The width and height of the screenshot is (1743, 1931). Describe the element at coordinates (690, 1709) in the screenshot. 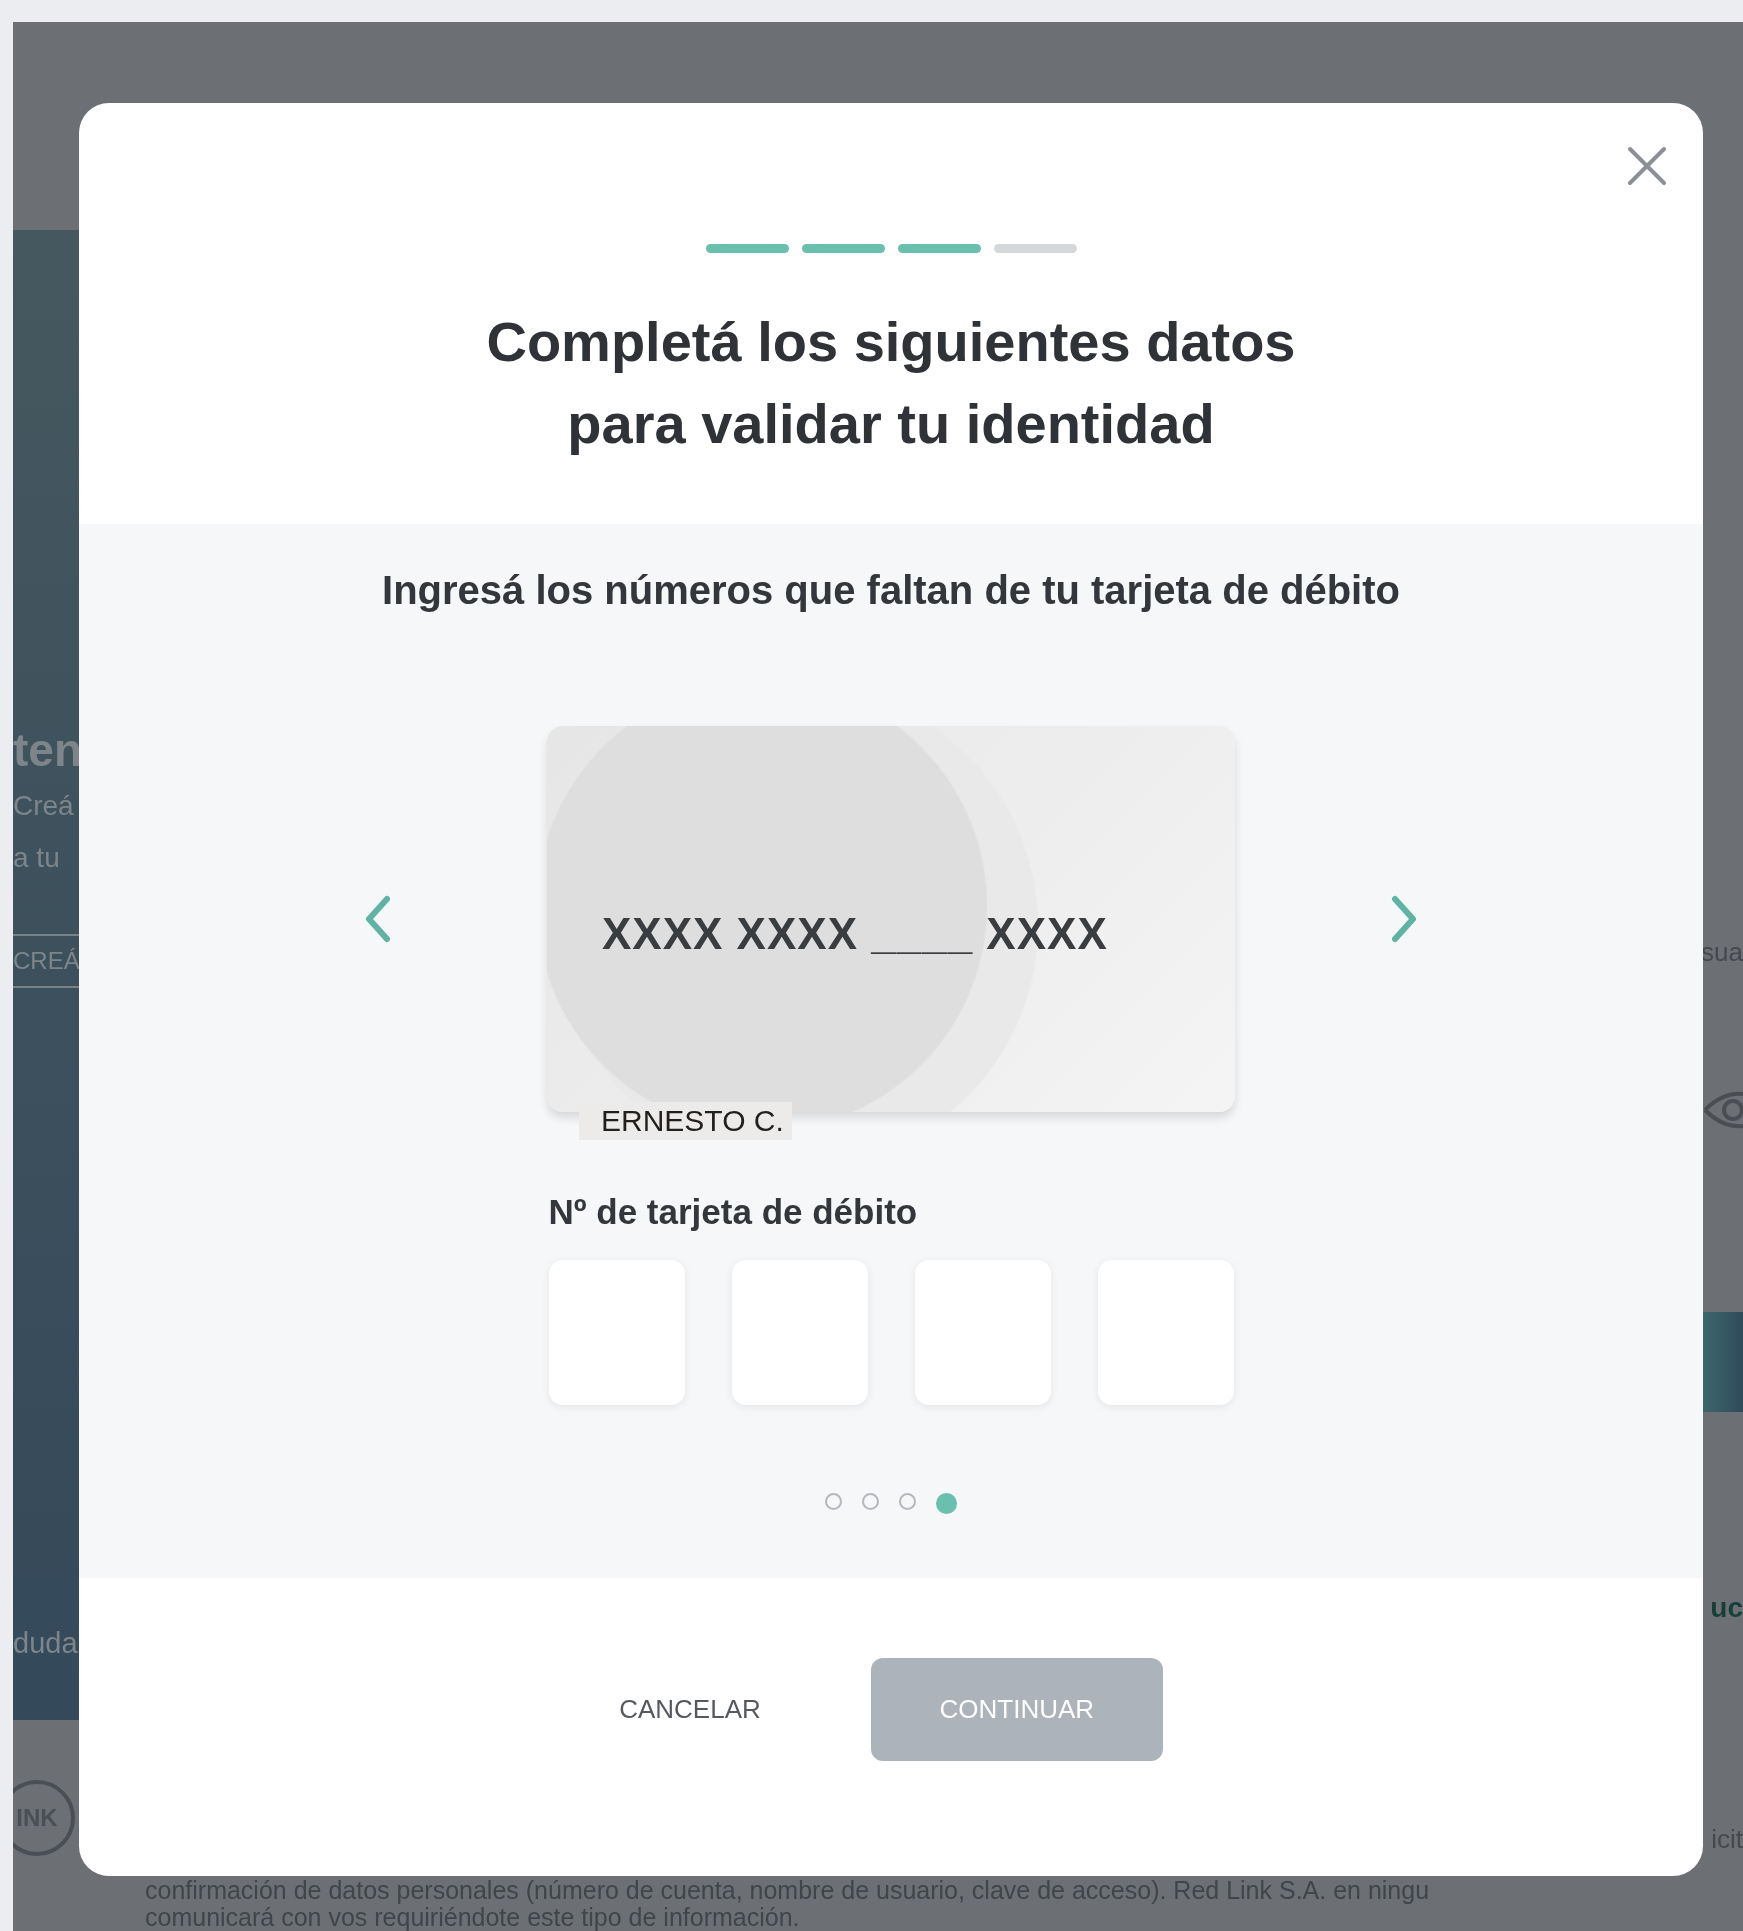

I see `cancel-button: CANCELAR` at that location.